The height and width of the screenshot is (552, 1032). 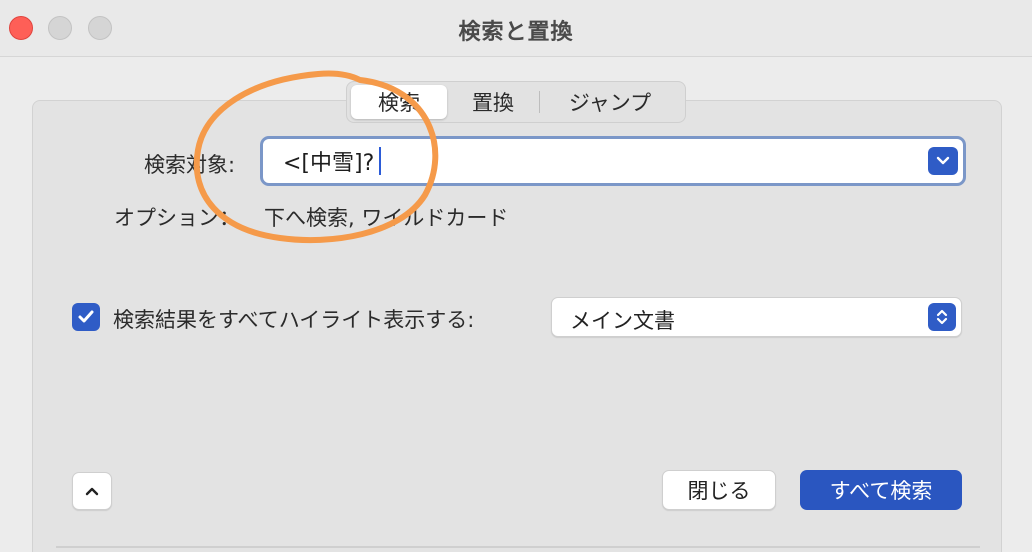 I want to click on highlight-all-checkbox, so click(x=86, y=317).